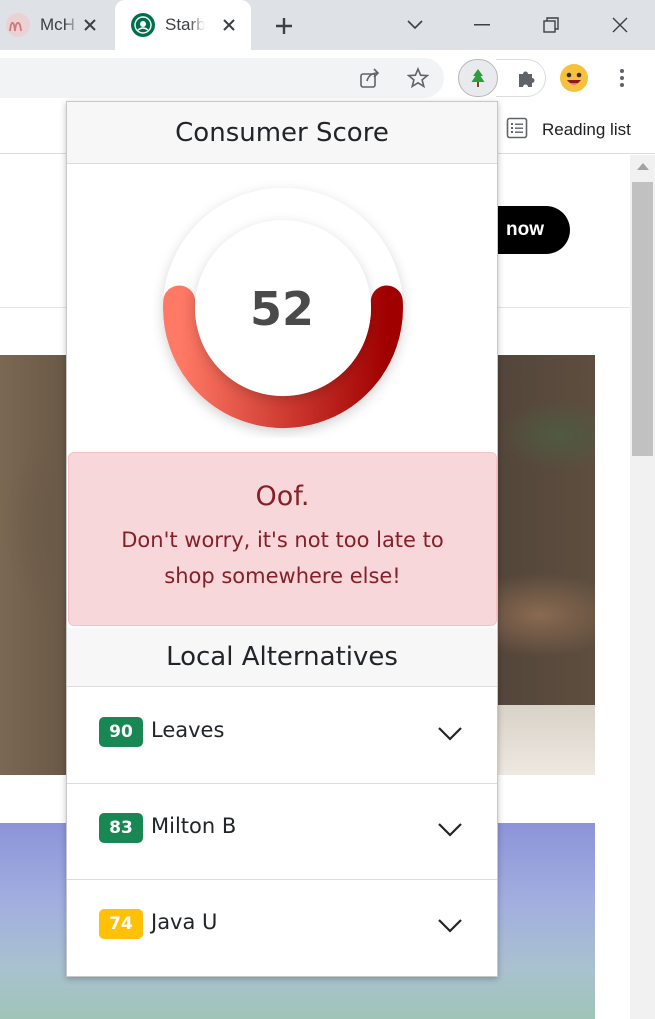 This screenshot has width=655, height=1019. Describe the element at coordinates (327, 78) in the screenshot. I see `browser-toolbar` at that location.